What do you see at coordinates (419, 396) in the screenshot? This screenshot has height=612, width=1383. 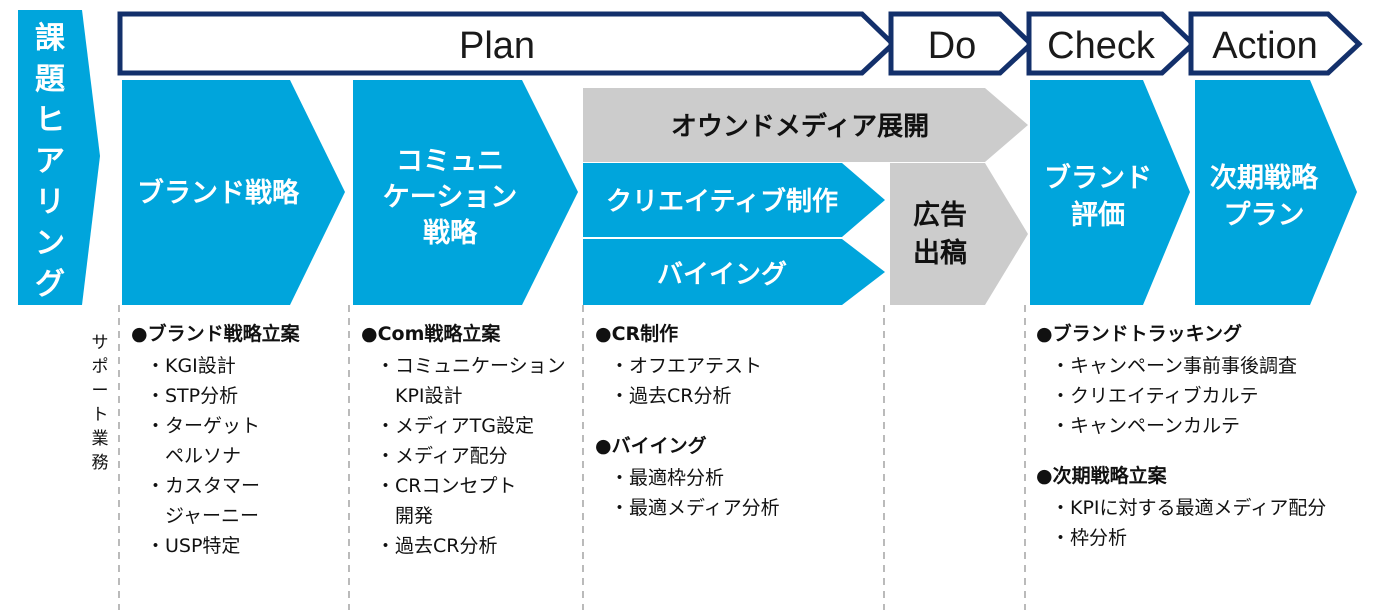 I see `detail-item: KPI設計` at bounding box center [419, 396].